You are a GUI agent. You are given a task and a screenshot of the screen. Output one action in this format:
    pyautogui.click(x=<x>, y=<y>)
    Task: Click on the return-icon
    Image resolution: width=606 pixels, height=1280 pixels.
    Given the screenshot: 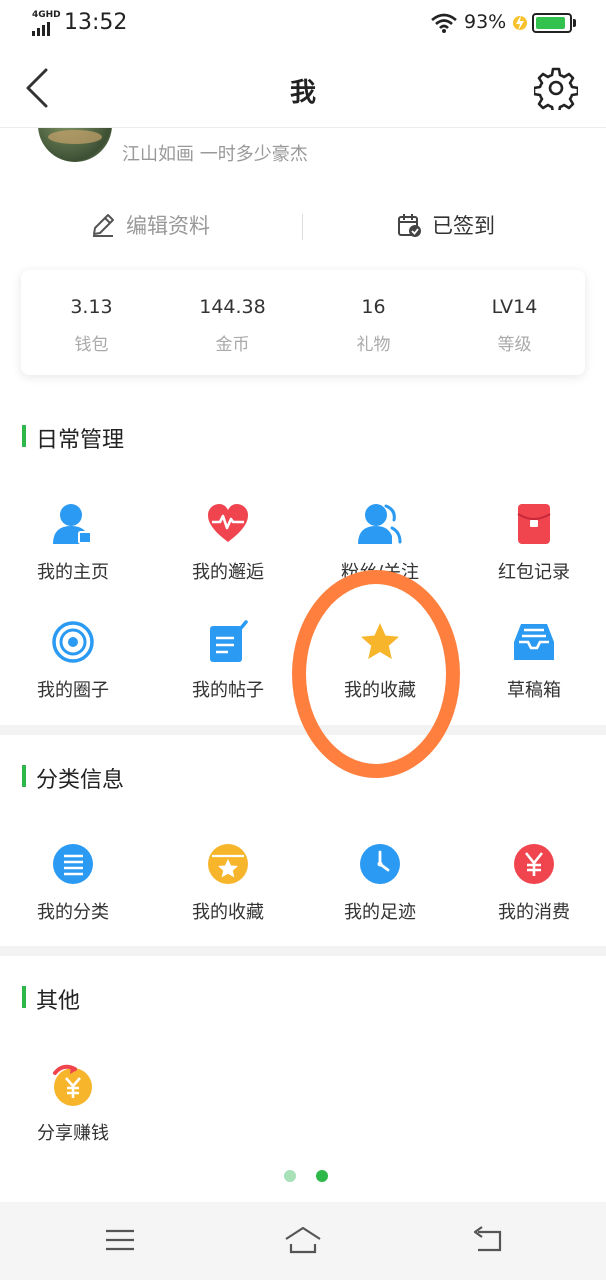 What is the action you would take?
    pyautogui.click(x=488, y=1240)
    